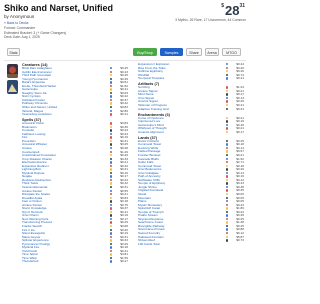 The height and width of the screenshot is (304, 320). What do you see at coordinates (12, 71) in the screenshot?
I see `commander-card-art` at bounding box center [12, 71].